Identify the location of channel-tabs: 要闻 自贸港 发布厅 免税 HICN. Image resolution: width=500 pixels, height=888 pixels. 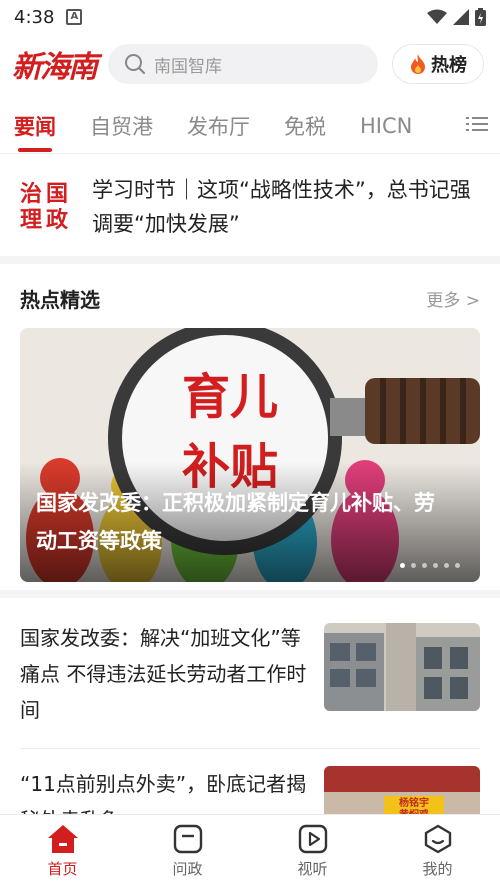
(250, 126).